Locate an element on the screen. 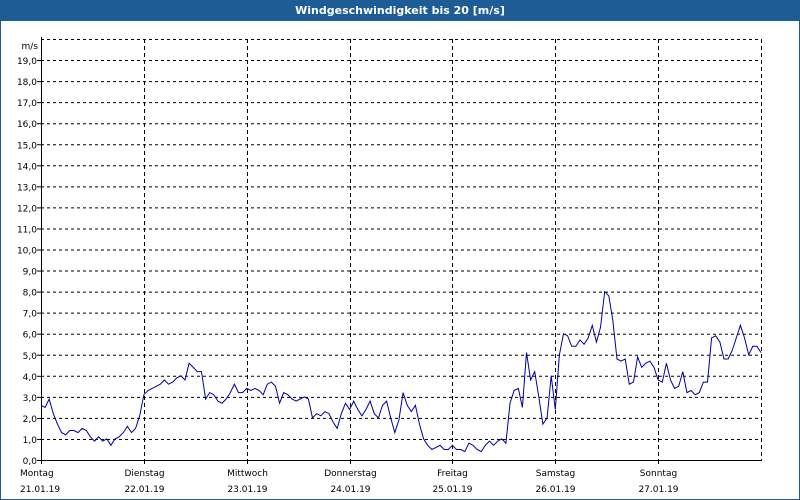 This screenshot has height=500, width=800. x-tick-day-label: Montag is located at coordinates (37, 474).